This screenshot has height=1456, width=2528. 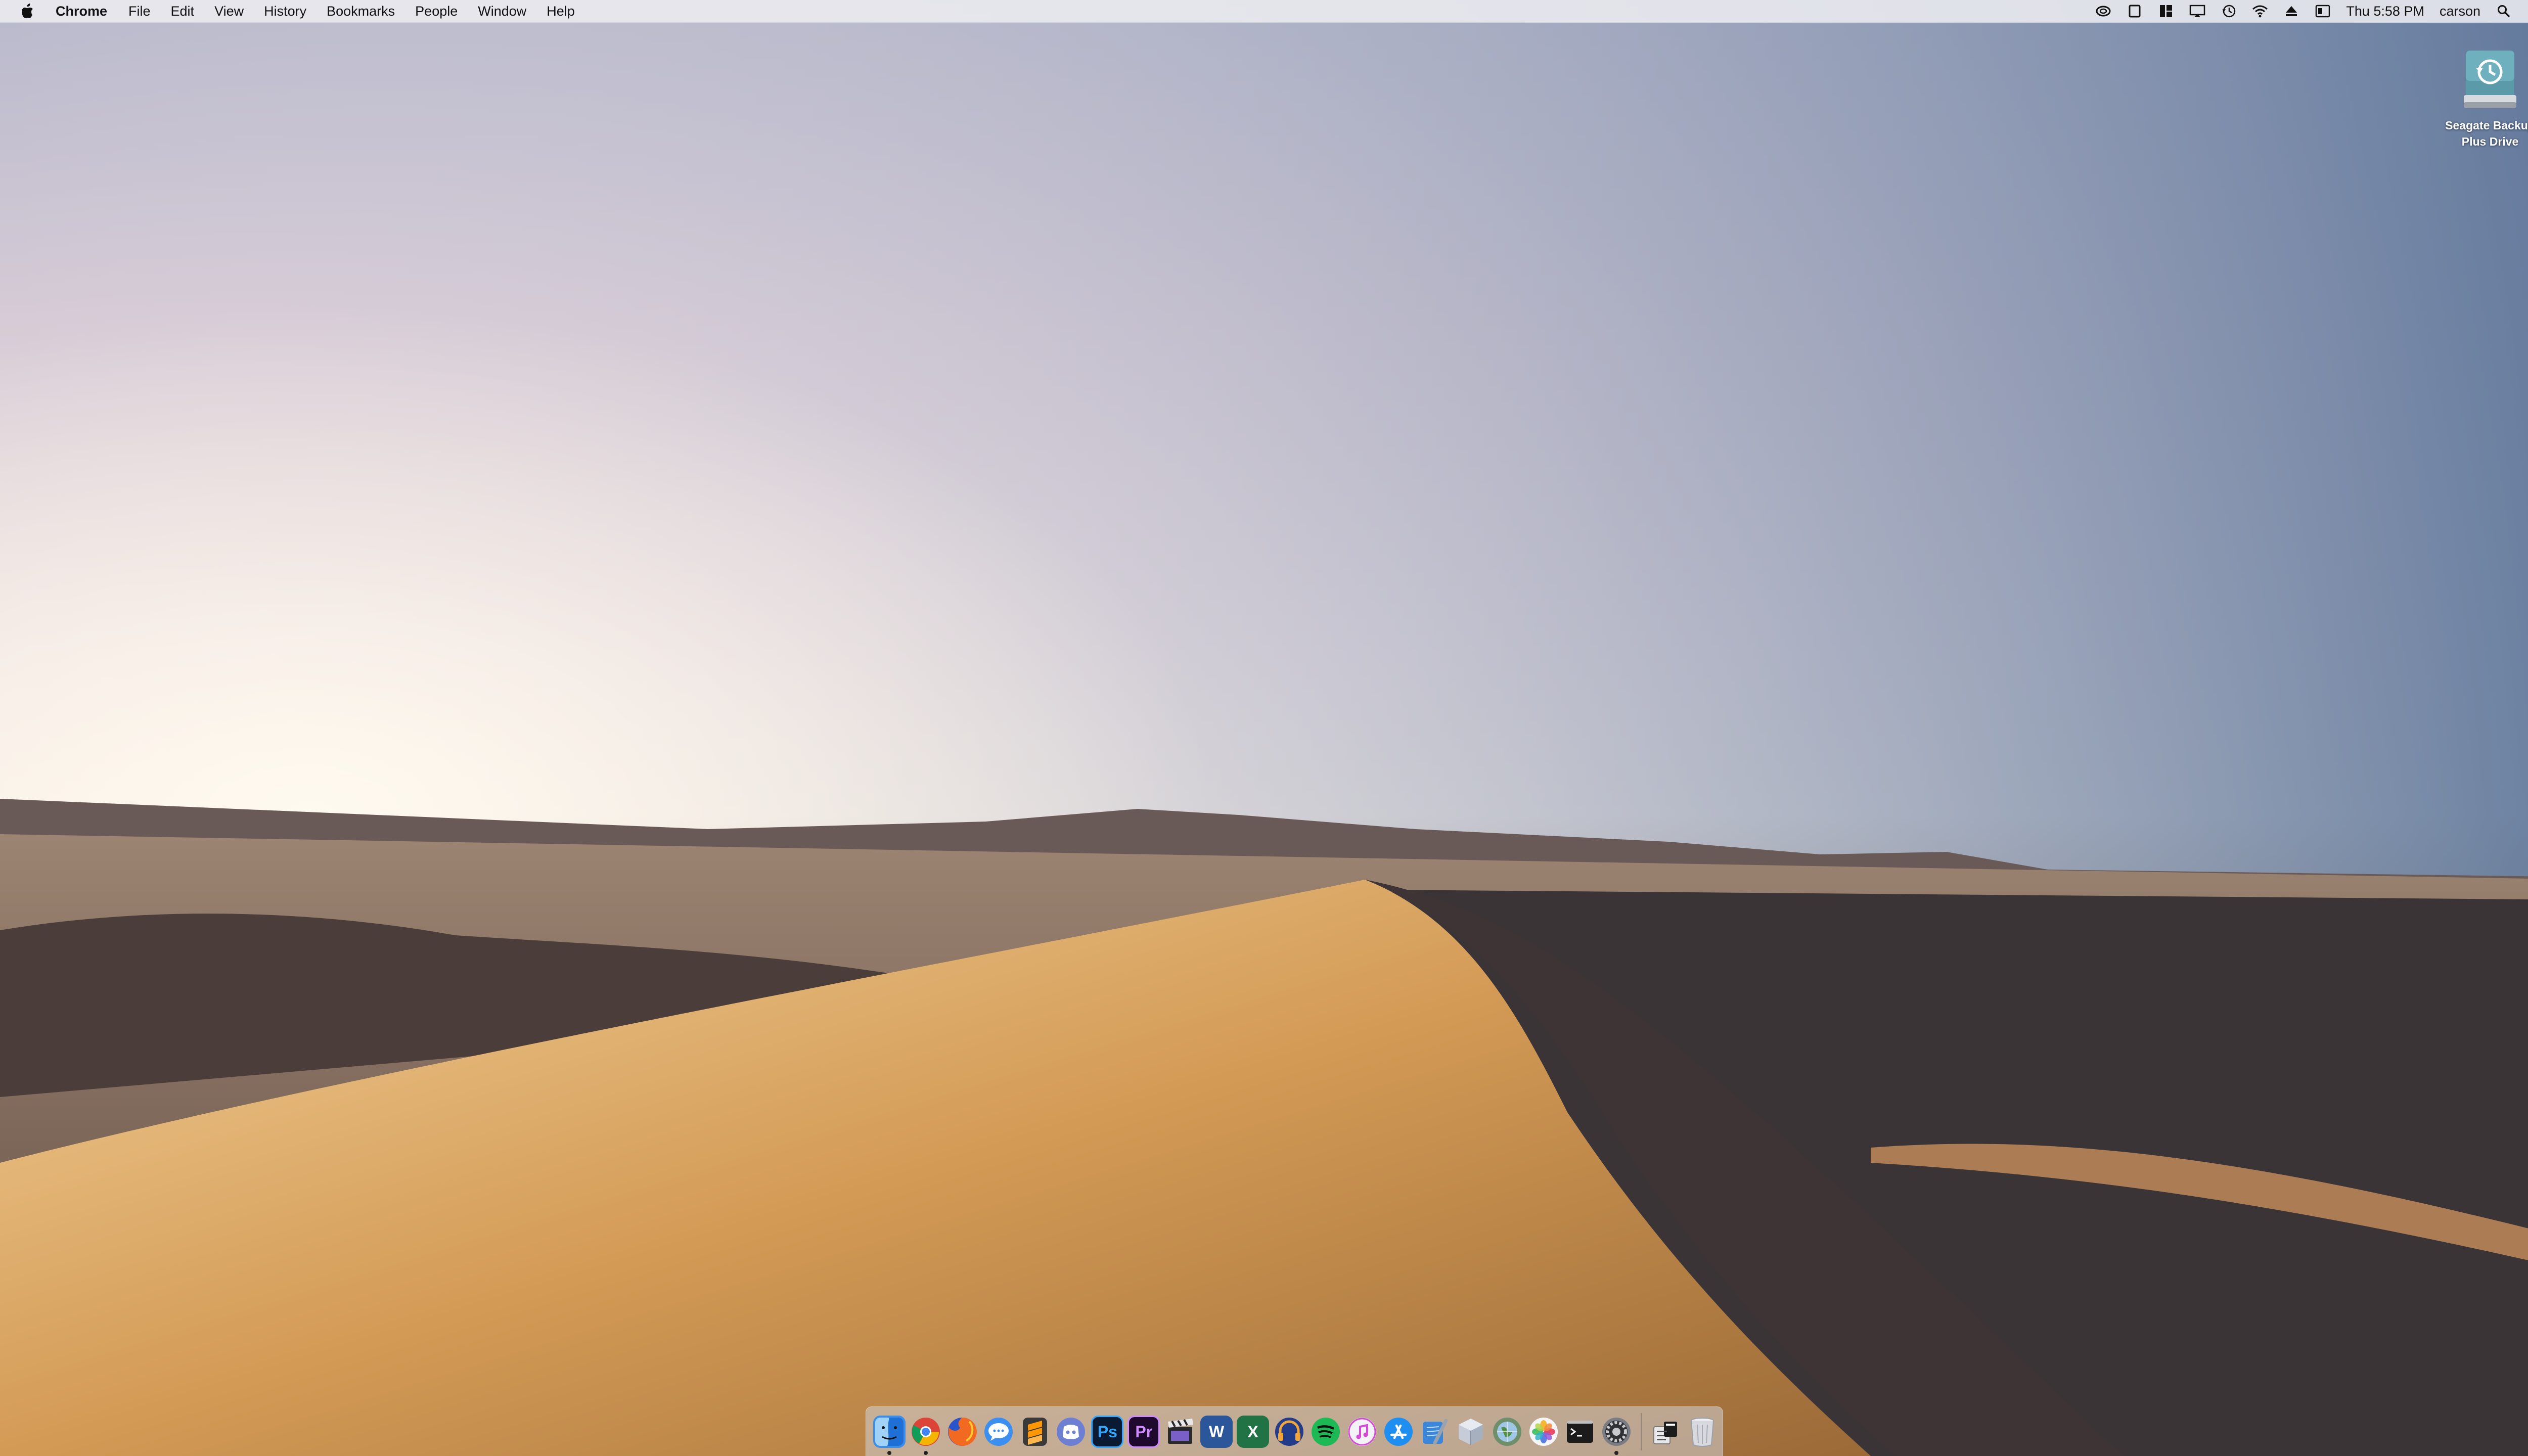 I want to click on dock-headset-app, so click(x=1289, y=1432).